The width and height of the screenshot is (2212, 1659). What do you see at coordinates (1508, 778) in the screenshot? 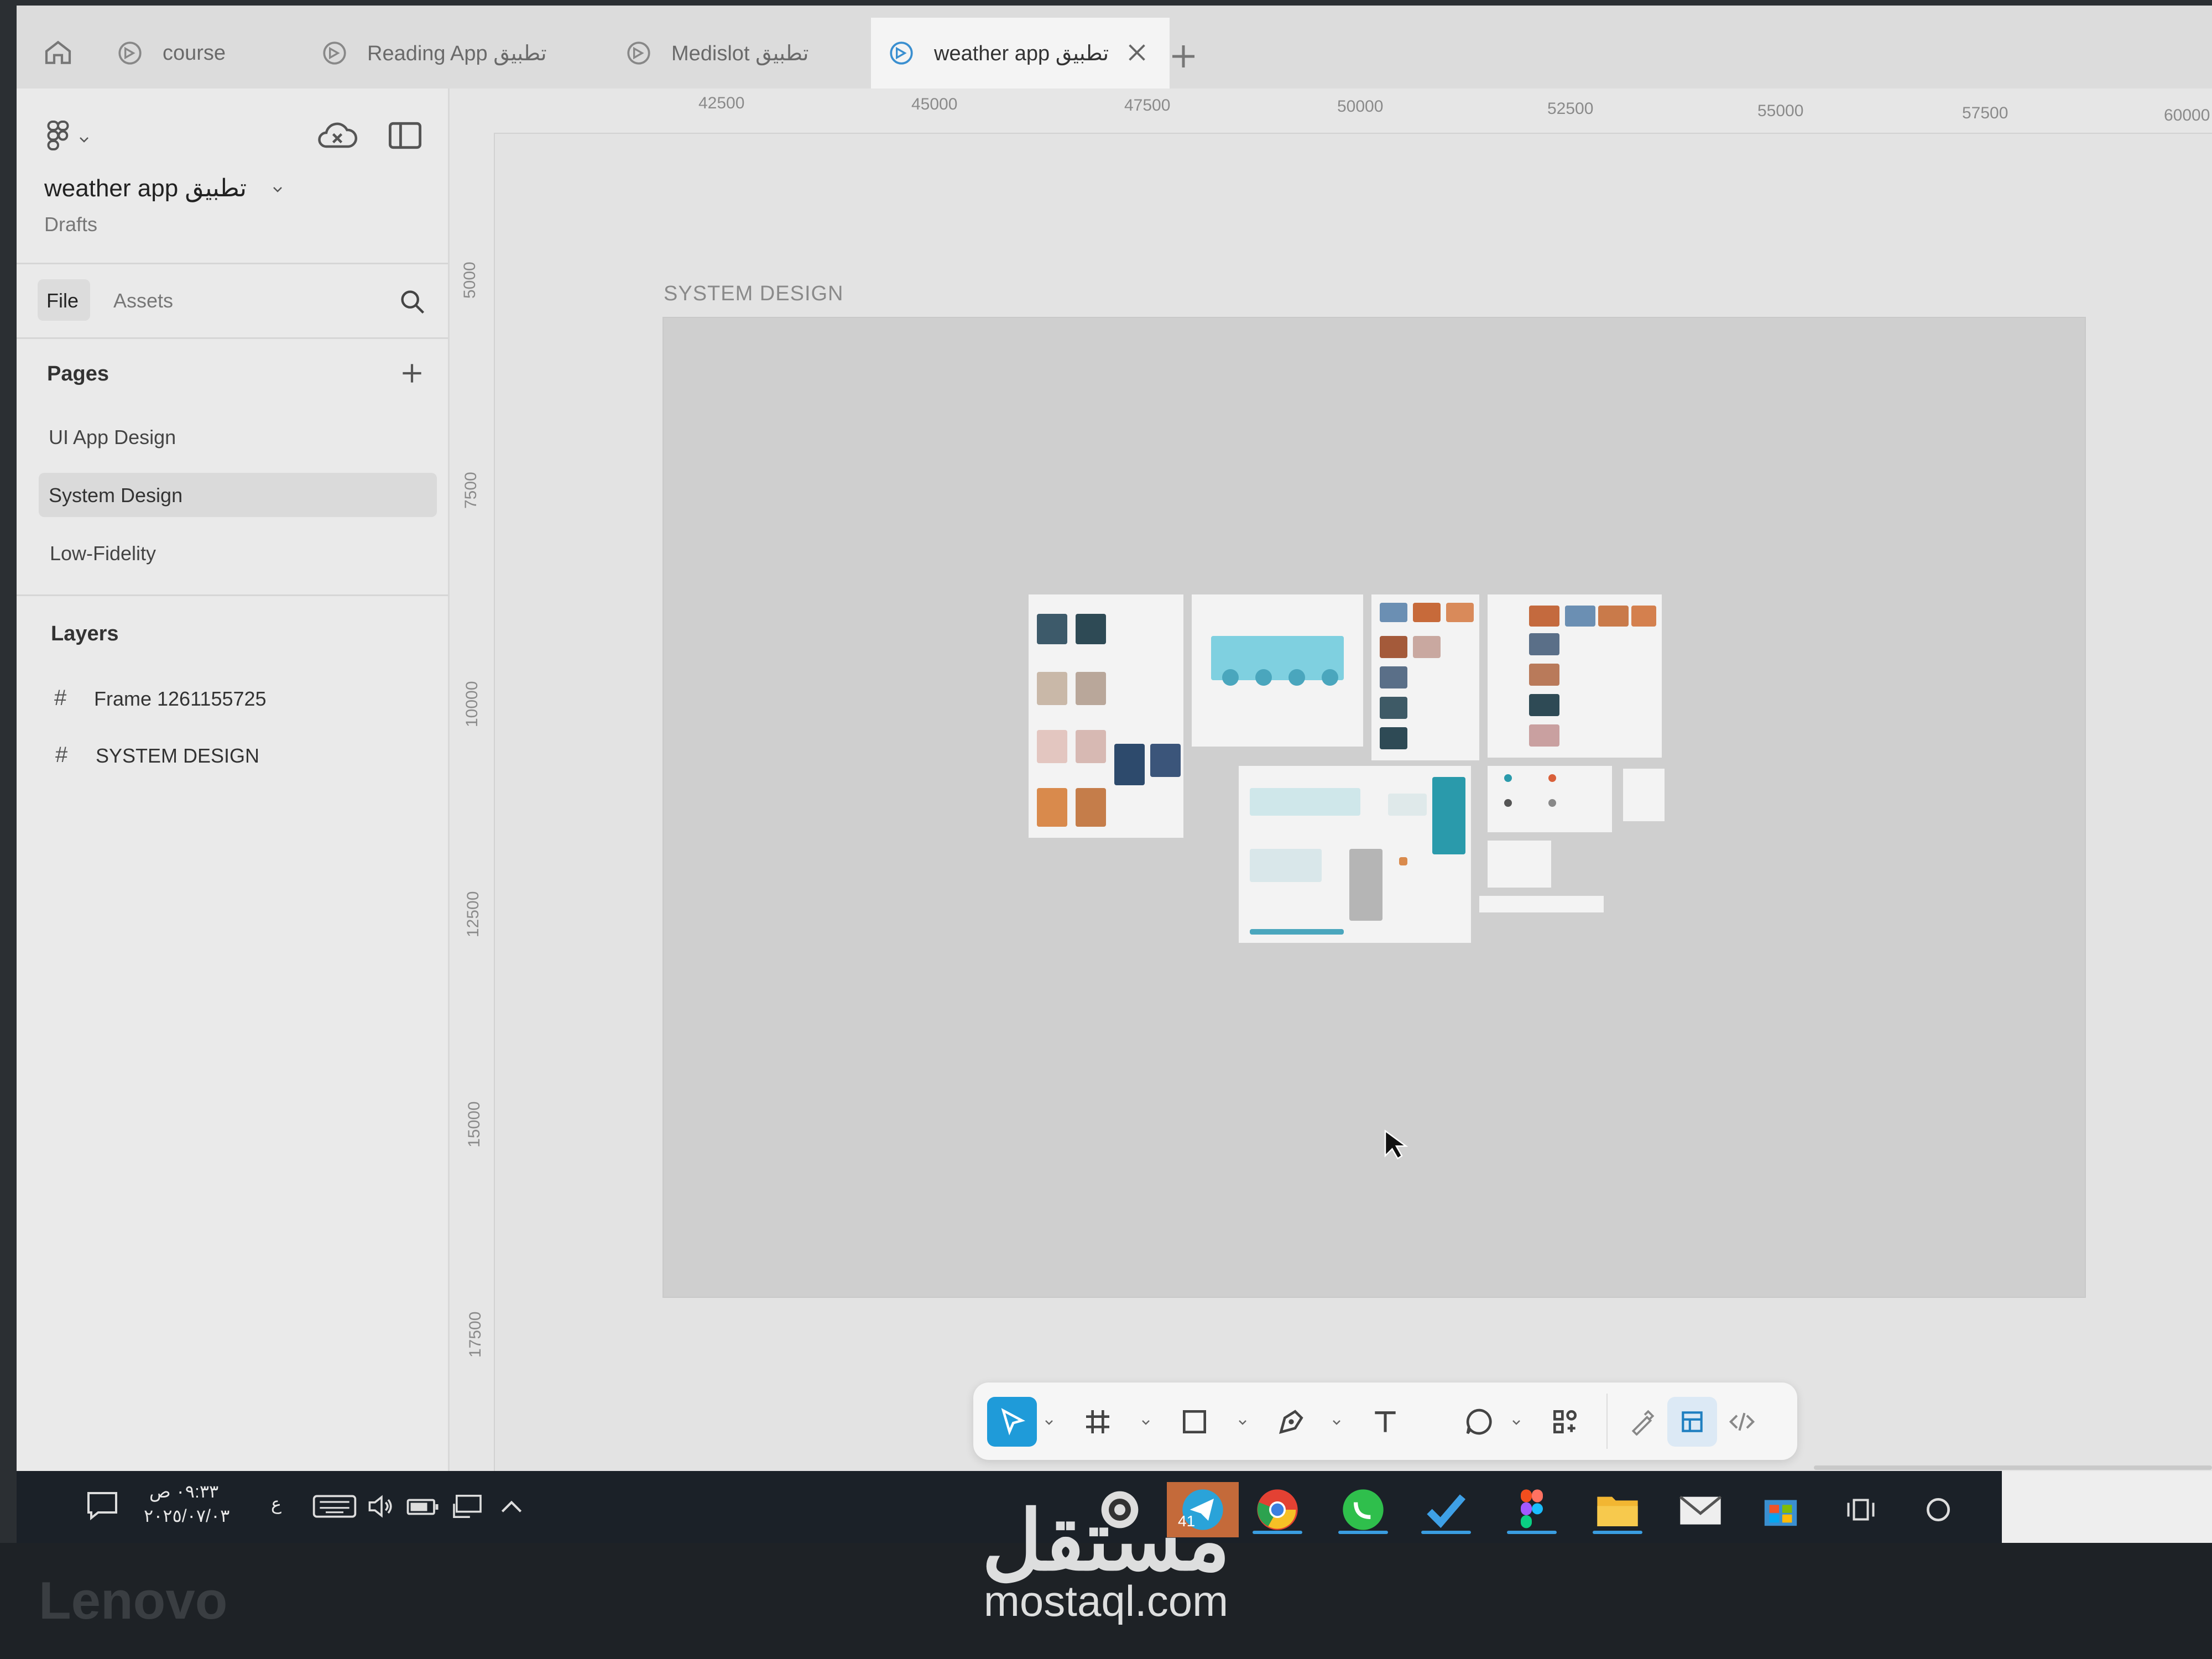
I see `component-dot` at bounding box center [1508, 778].